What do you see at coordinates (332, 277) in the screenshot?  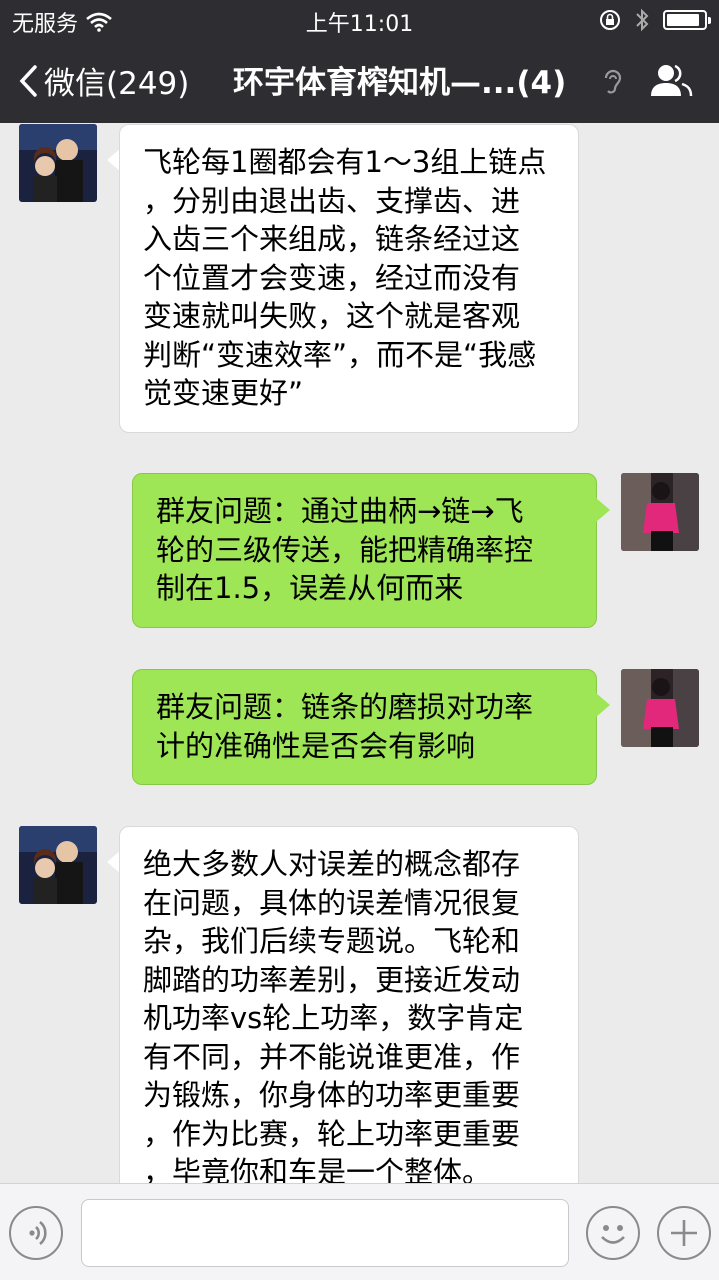 I see `message-line: 个位置才会变速，经过而没有` at bounding box center [332, 277].